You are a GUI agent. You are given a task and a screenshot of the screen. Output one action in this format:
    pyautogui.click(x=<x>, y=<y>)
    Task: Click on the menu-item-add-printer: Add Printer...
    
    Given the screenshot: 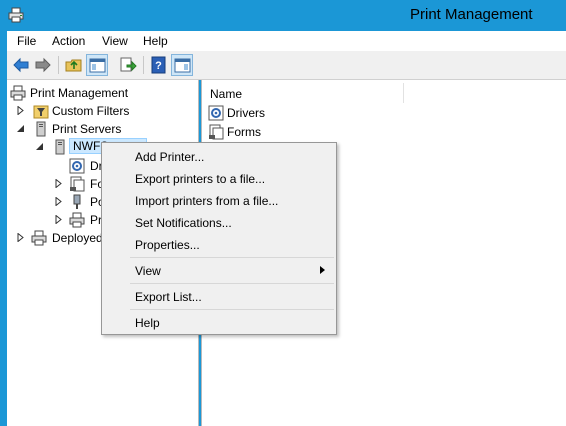 What is the action you would take?
    pyautogui.click(x=219, y=156)
    